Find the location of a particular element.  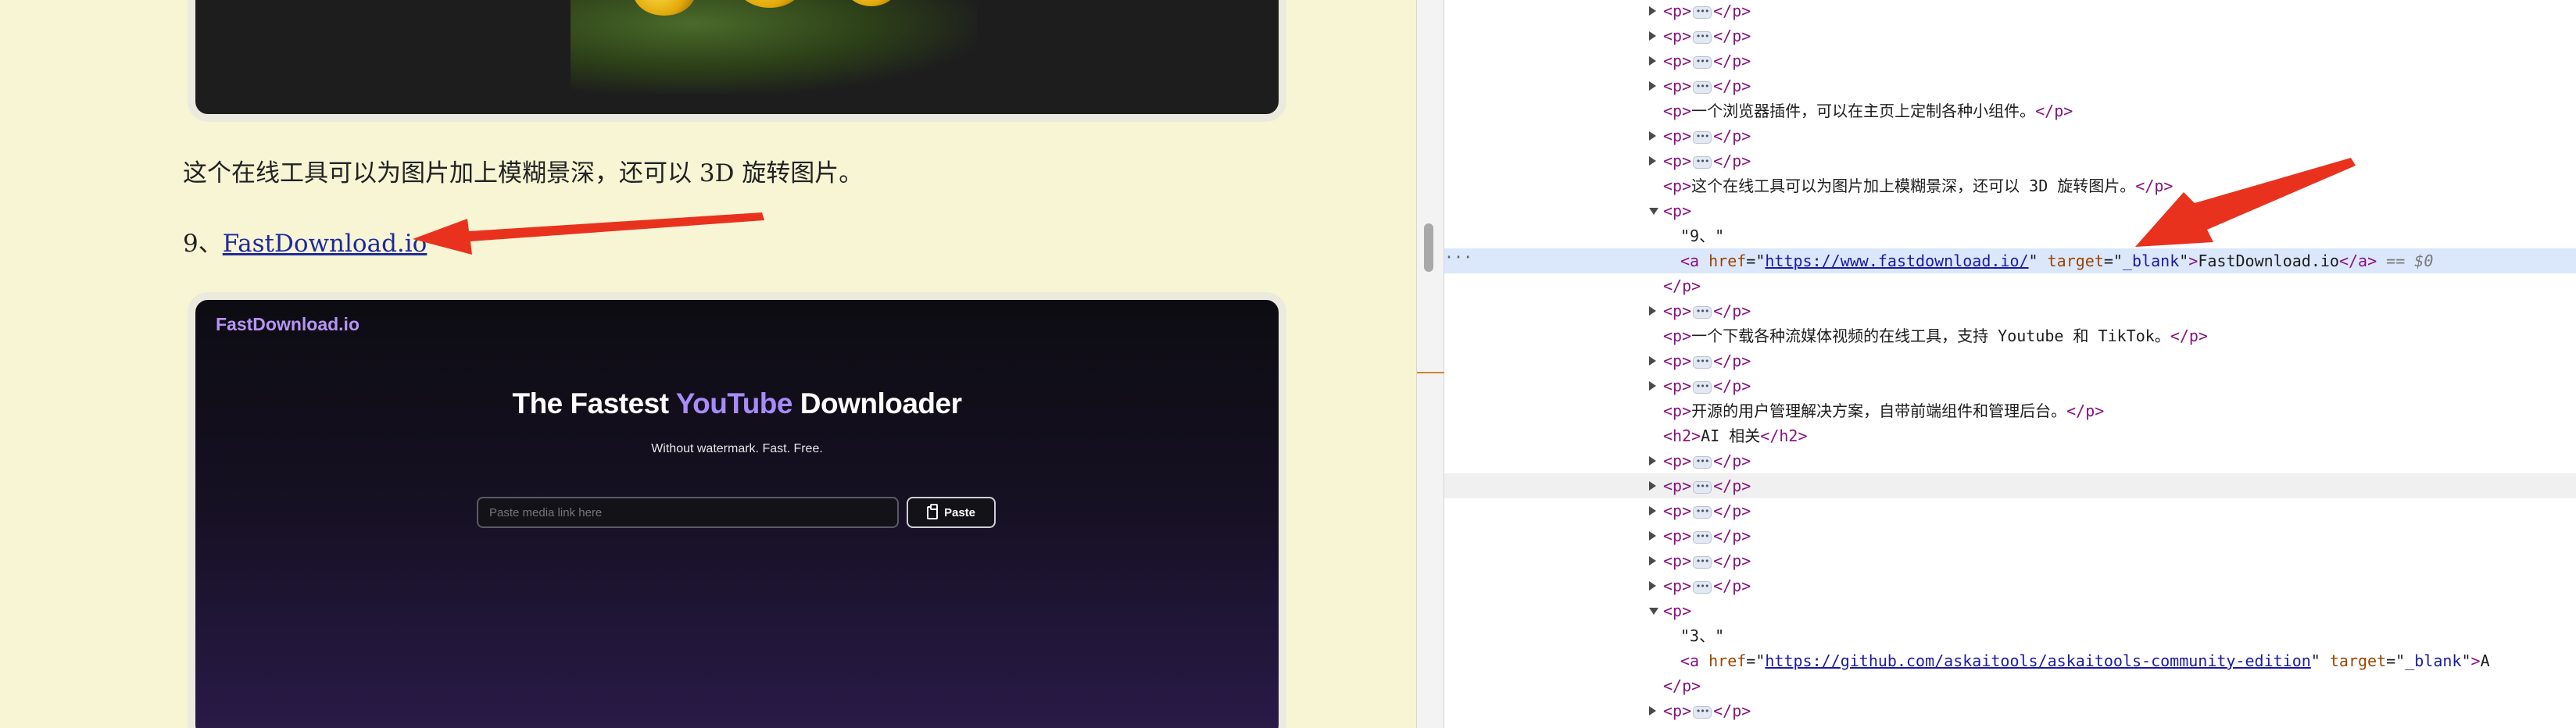

dom-node-row: <p>这个在线工具可以为图片加上模糊景深，还可以 3D 旋转图片。</p> is located at coordinates (2010, 185).